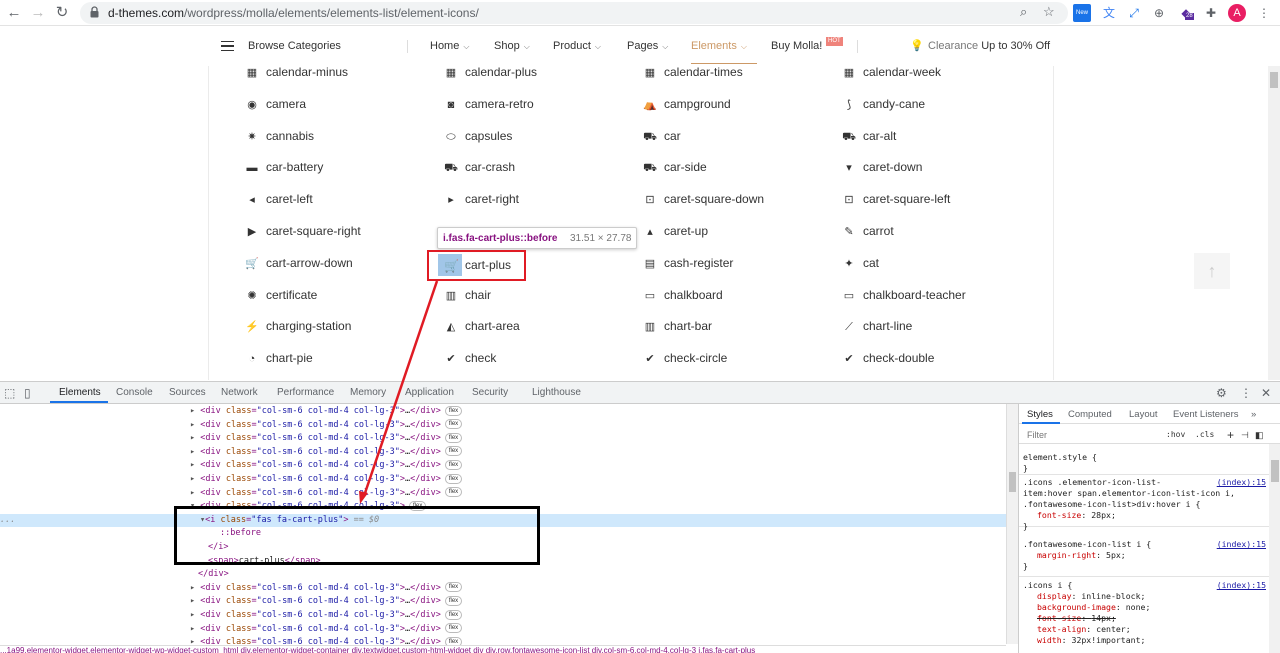  What do you see at coordinates (1274, 223) in the screenshot?
I see `page-scrollbar` at bounding box center [1274, 223].